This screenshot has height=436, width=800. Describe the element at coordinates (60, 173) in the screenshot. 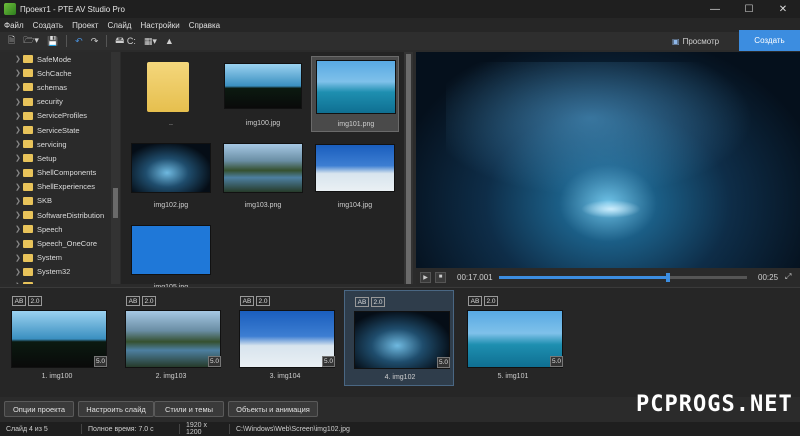

I see `tree-item: ❯ ShellComponents` at that location.